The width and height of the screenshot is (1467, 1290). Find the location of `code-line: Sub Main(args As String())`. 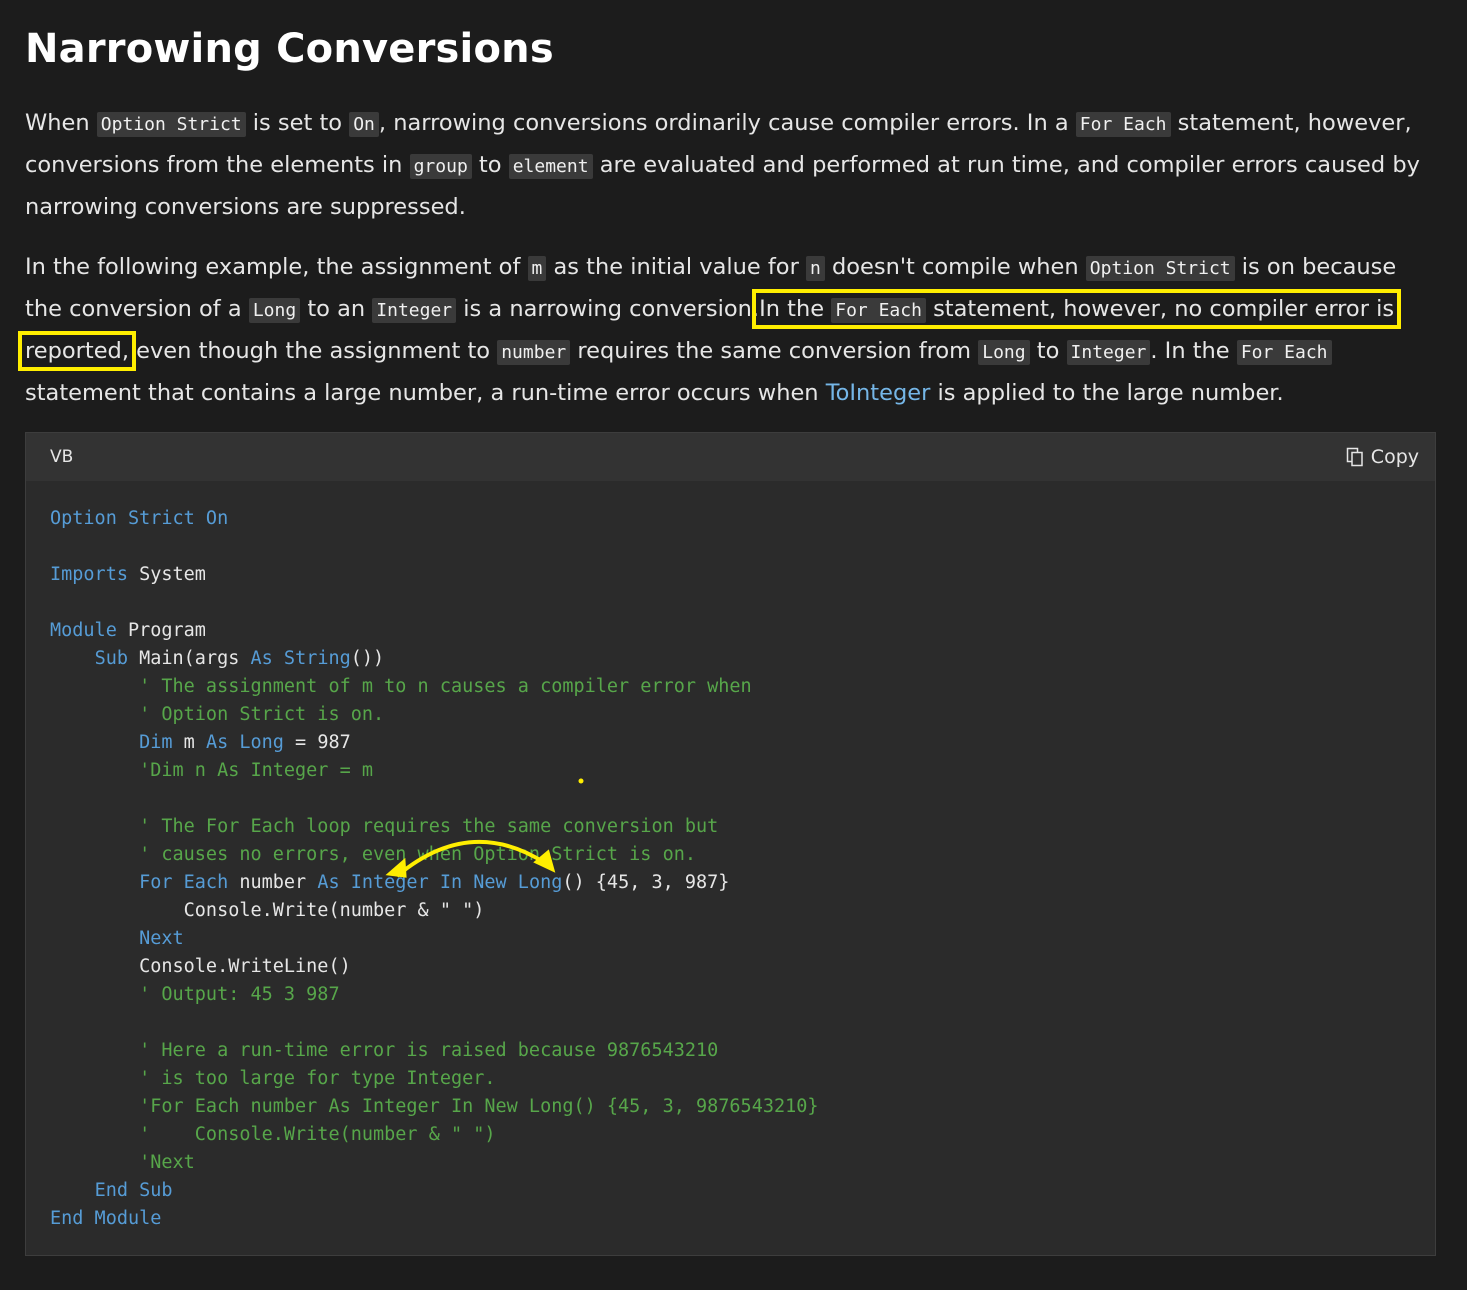

code-line: Sub Main(args As String()) is located at coordinates (434, 659).